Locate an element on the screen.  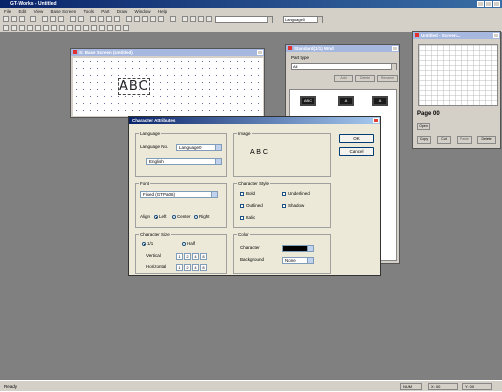
horizontal-2-button: 2 is located at coordinates (187, 267).